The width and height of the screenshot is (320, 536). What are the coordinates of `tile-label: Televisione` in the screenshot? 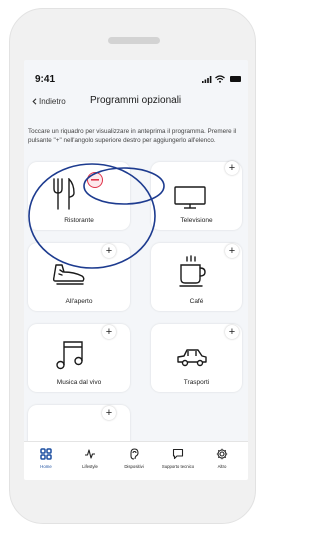 It's located at (196, 220).